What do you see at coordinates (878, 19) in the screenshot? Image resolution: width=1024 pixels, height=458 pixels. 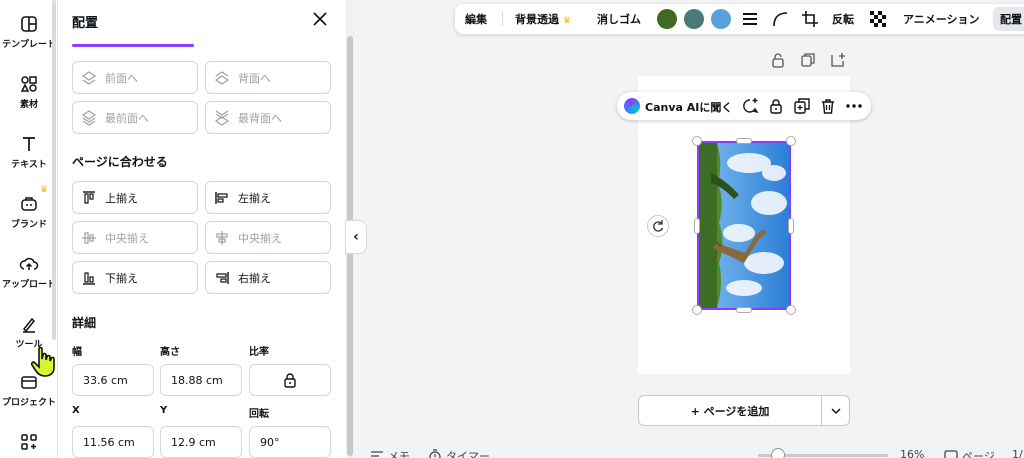 I see `transparency-icon` at bounding box center [878, 19].